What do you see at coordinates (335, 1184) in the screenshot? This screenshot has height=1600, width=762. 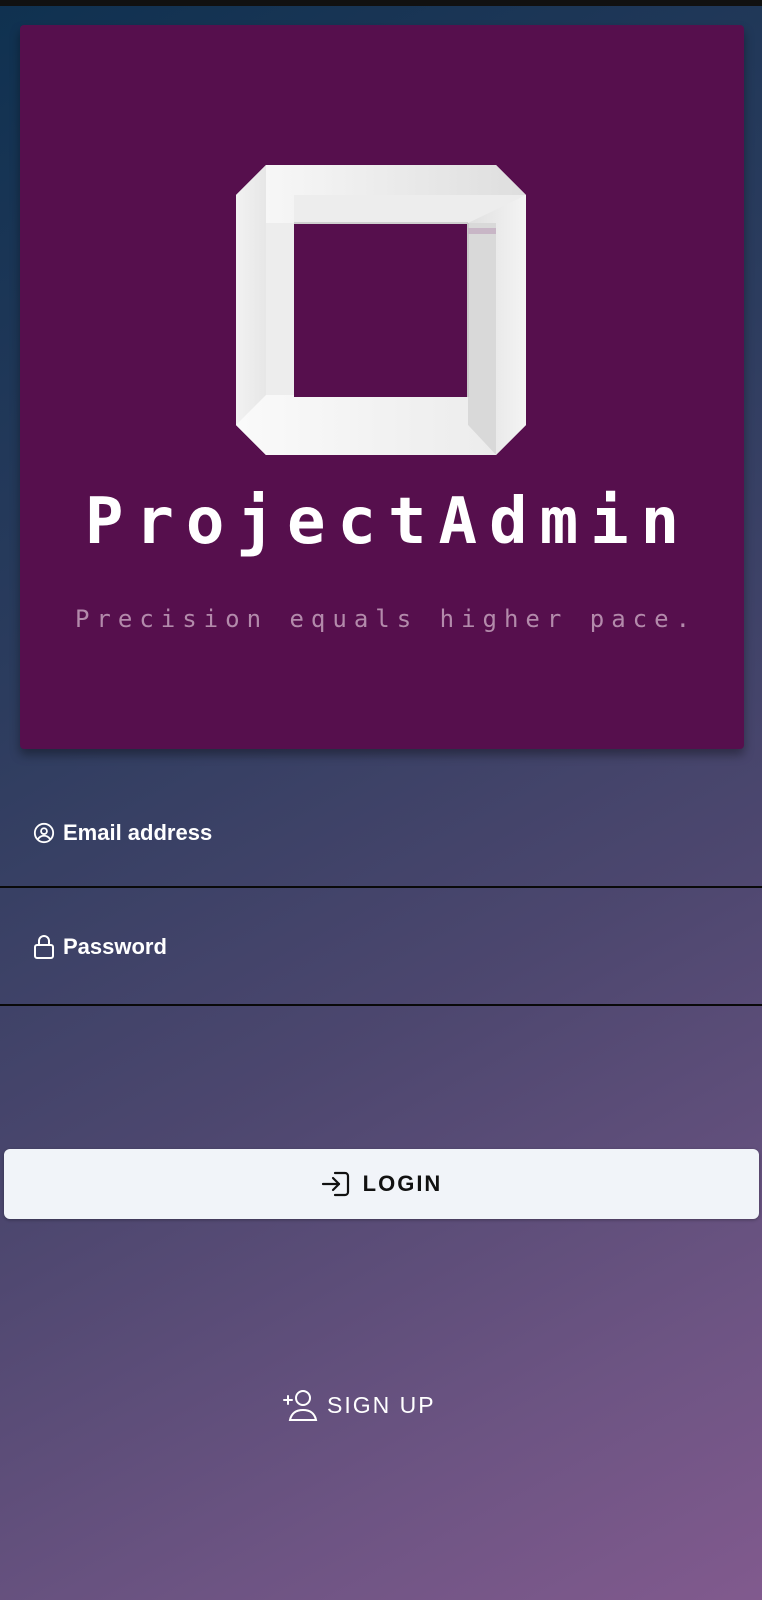 I see `login-arrow-icon` at bounding box center [335, 1184].